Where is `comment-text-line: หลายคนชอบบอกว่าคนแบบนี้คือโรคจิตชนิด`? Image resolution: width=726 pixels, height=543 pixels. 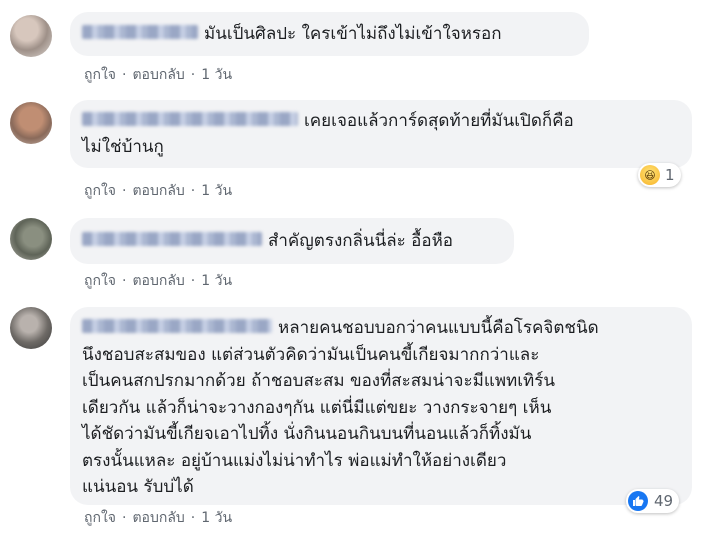
comment-text-line: หลายคนชอบบอกว่าคนแบบนี้คือโรคจิตชนิด is located at coordinates (438, 328).